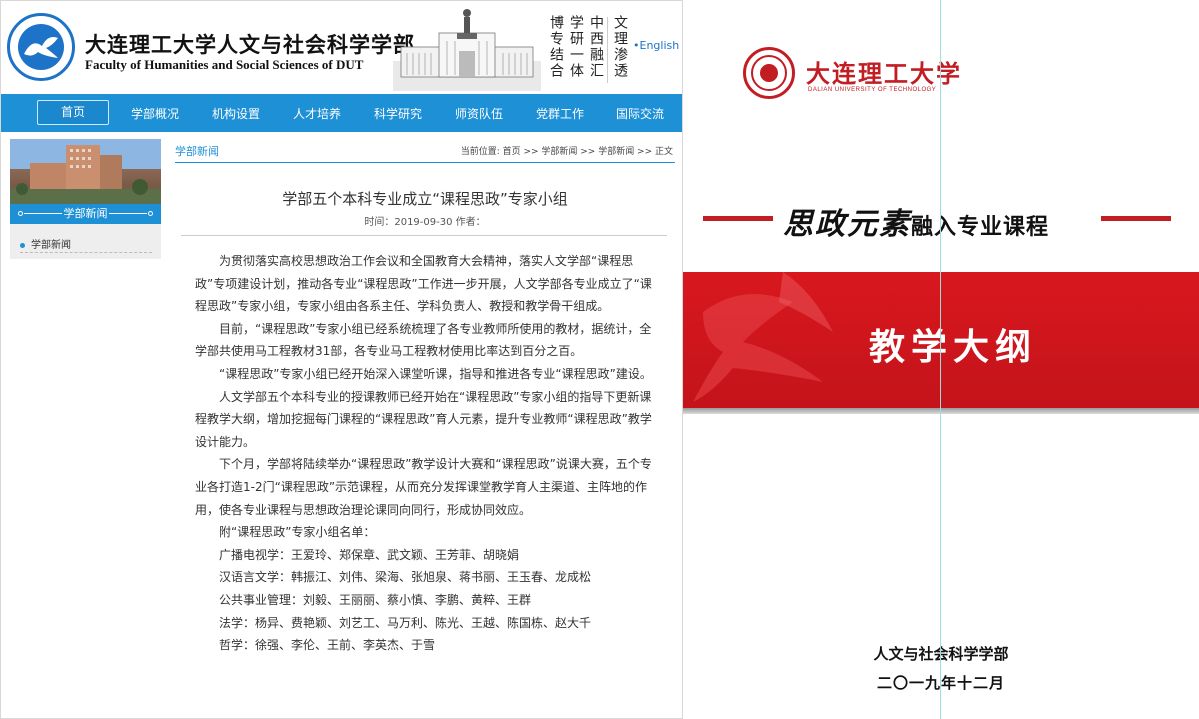  I want to click on campus-photo, so click(85, 171).